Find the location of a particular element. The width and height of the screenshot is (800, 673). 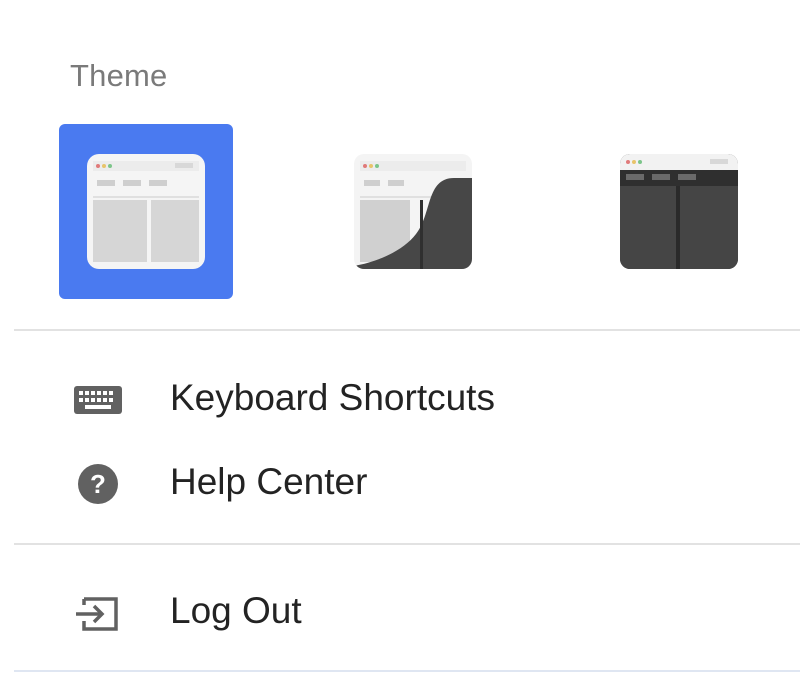

auto-theme-preview-icon is located at coordinates (413, 211).